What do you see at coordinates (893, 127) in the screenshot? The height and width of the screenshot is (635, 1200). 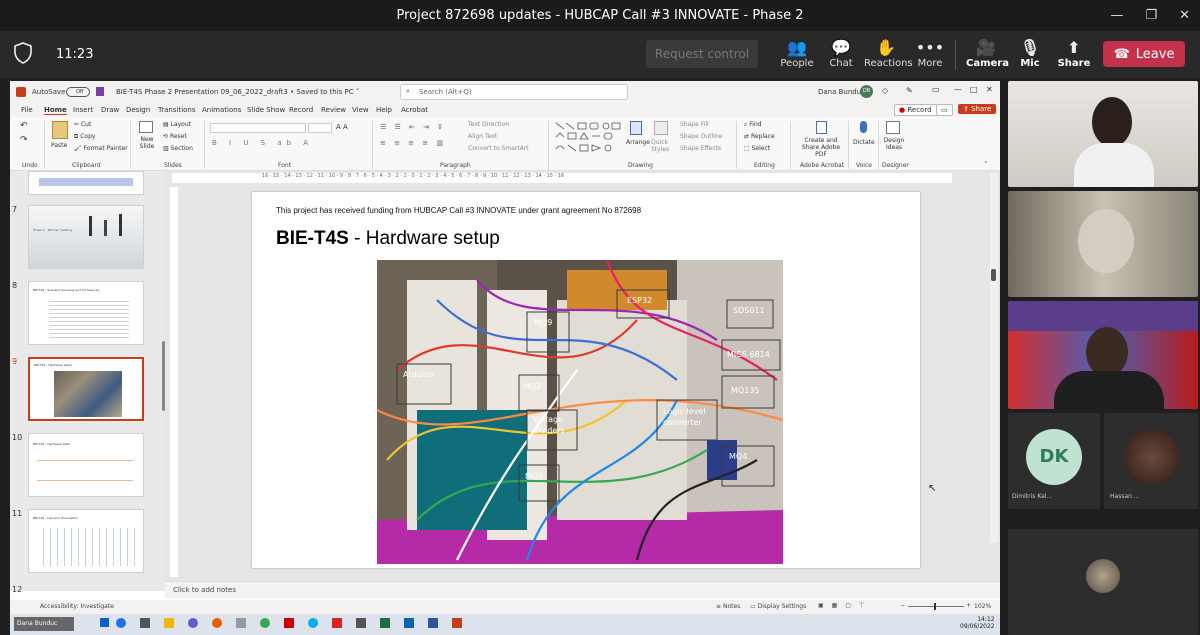 I see `design-ideas-icon` at bounding box center [893, 127].